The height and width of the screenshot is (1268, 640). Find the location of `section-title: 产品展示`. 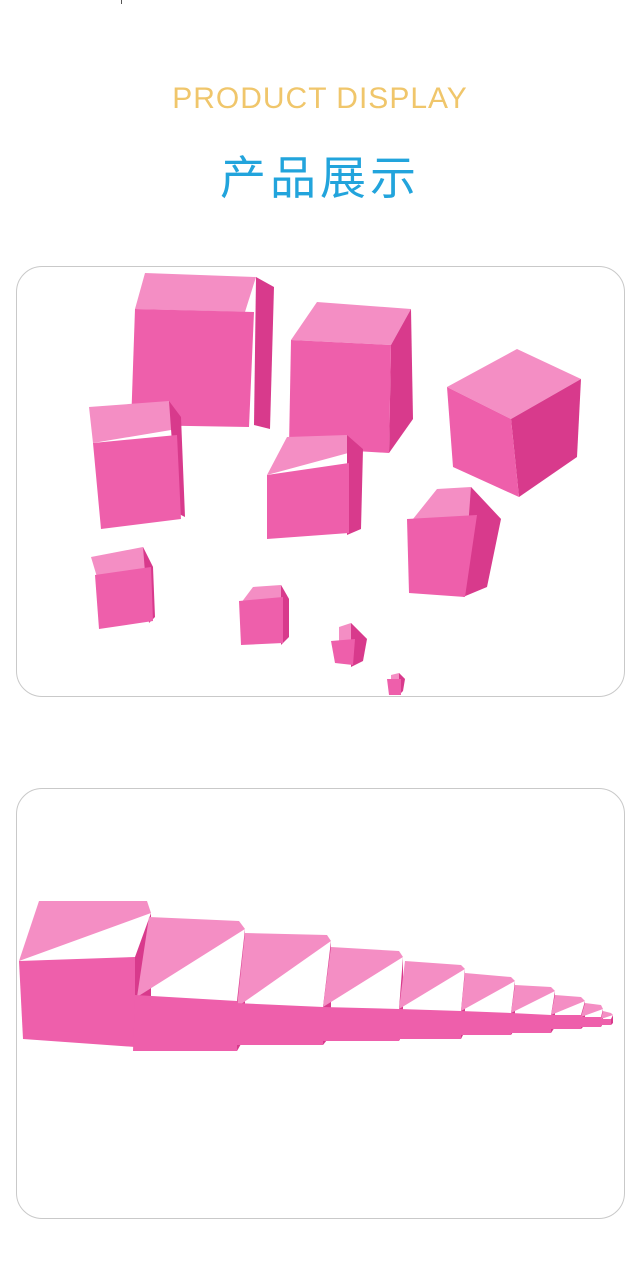

section-title: 产品展示 is located at coordinates (320, 178).